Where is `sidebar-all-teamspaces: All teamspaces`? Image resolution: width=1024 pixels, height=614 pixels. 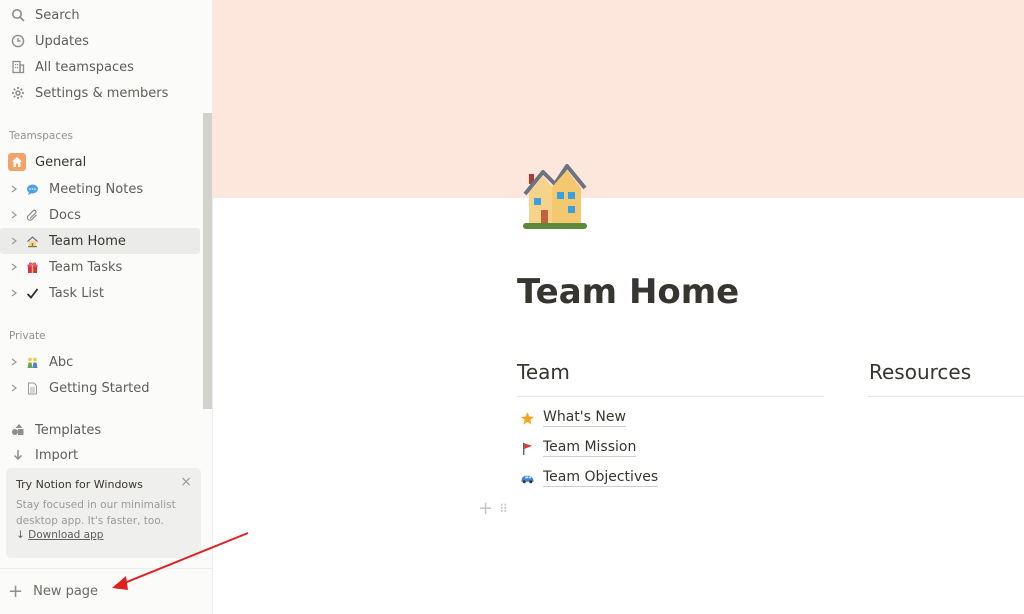 sidebar-all-teamspaces: All teamspaces is located at coordinates (100, 67).